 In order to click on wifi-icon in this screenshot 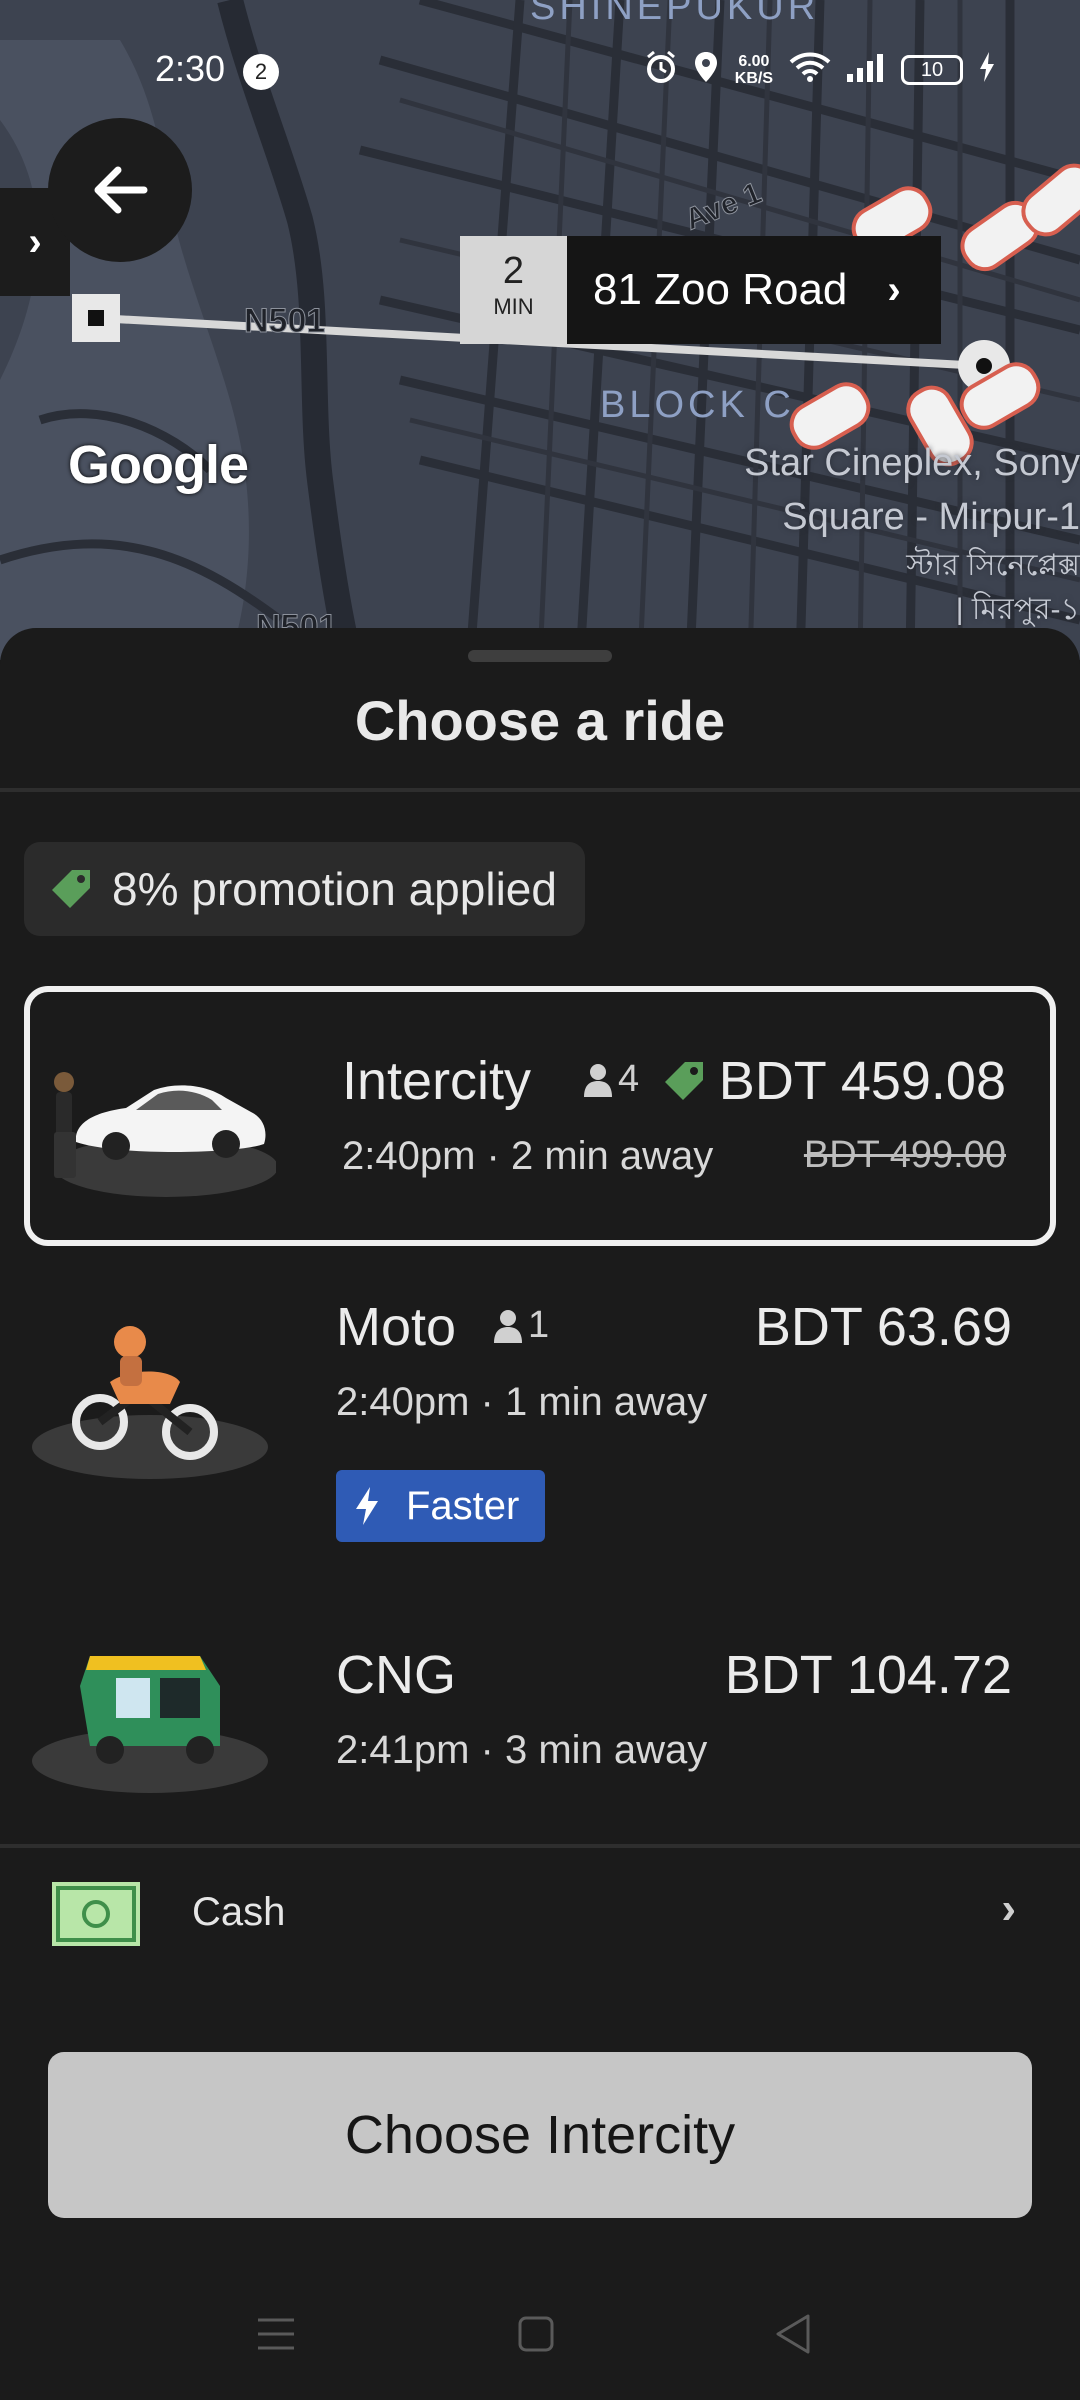, I will do `click(810, 70)`.